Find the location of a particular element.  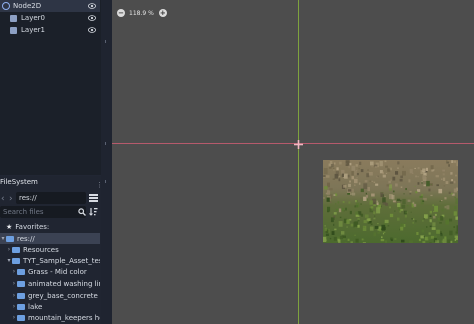

tree-item-resources: › Resources is located at coordinates (50, 249).